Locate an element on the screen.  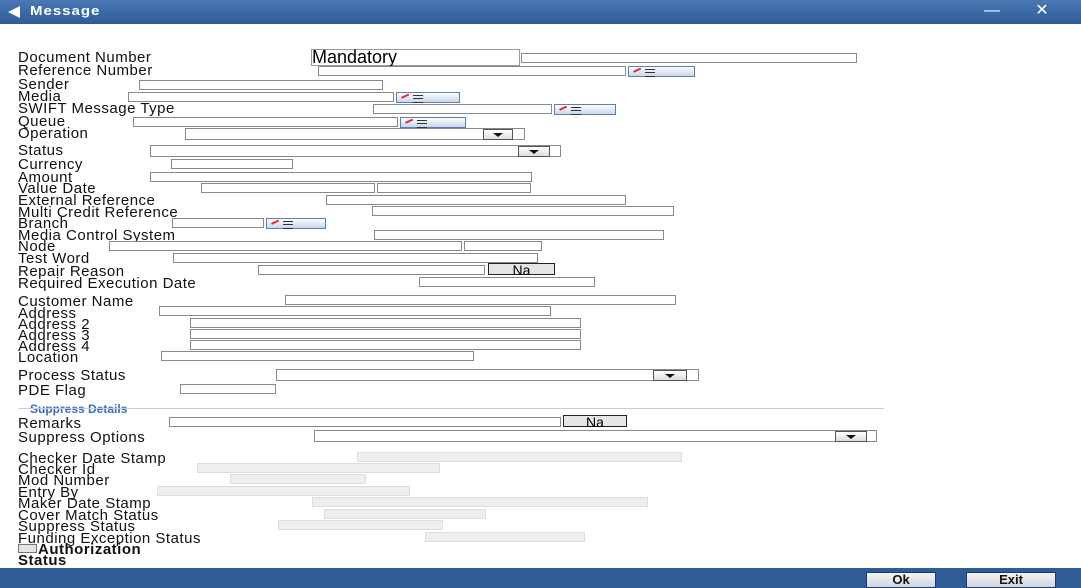
close-button: ✕ is located at coordinates (1042, 11).